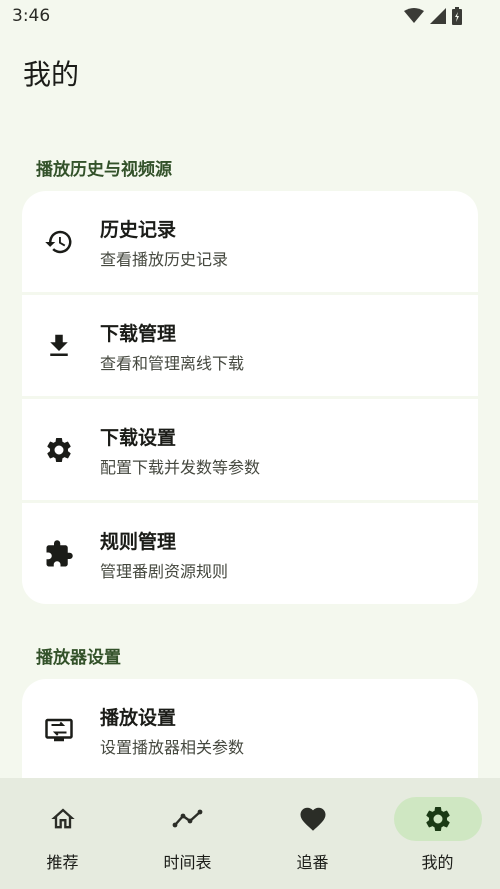 This screenshot has height=889, width=500. I want to click on wifi-icon, so click(414, 15).